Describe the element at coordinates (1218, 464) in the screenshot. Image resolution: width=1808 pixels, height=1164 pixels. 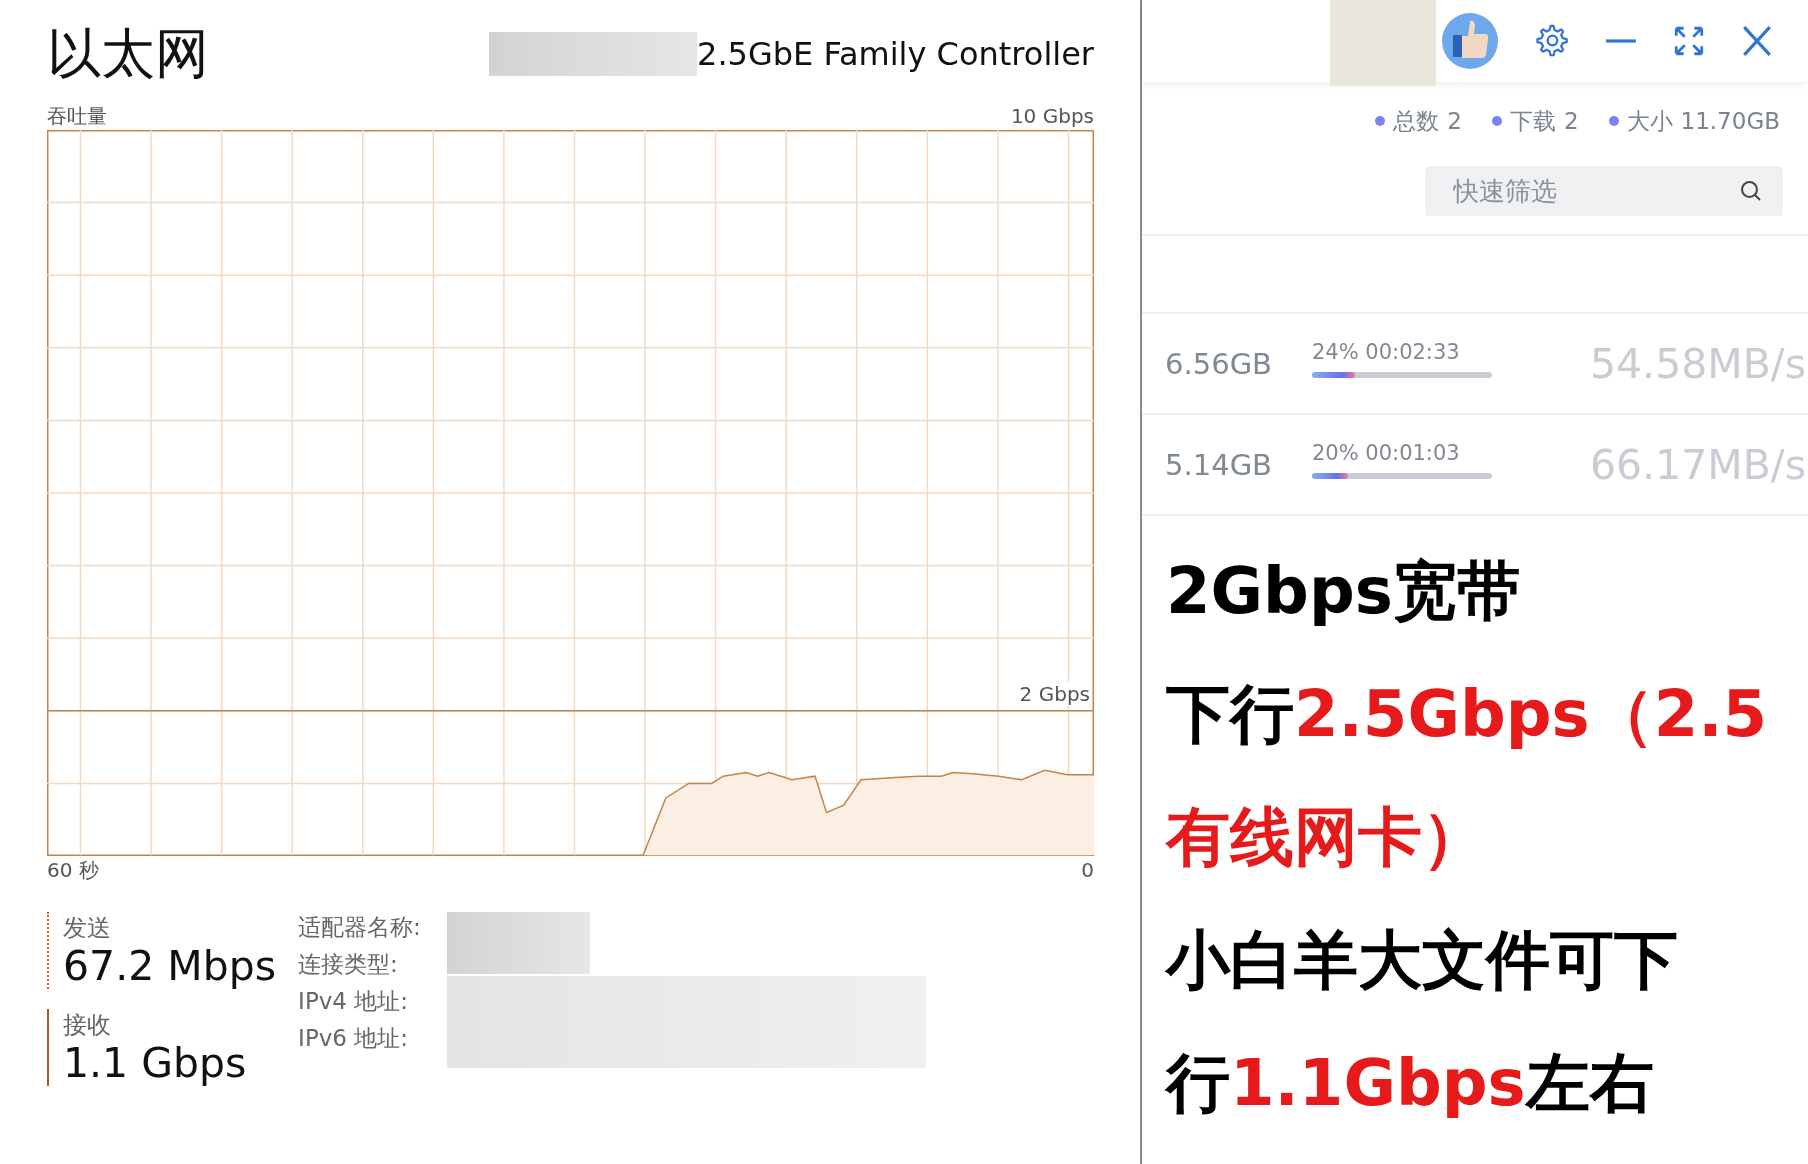
I see `file-size: 5.14GB` at that location.